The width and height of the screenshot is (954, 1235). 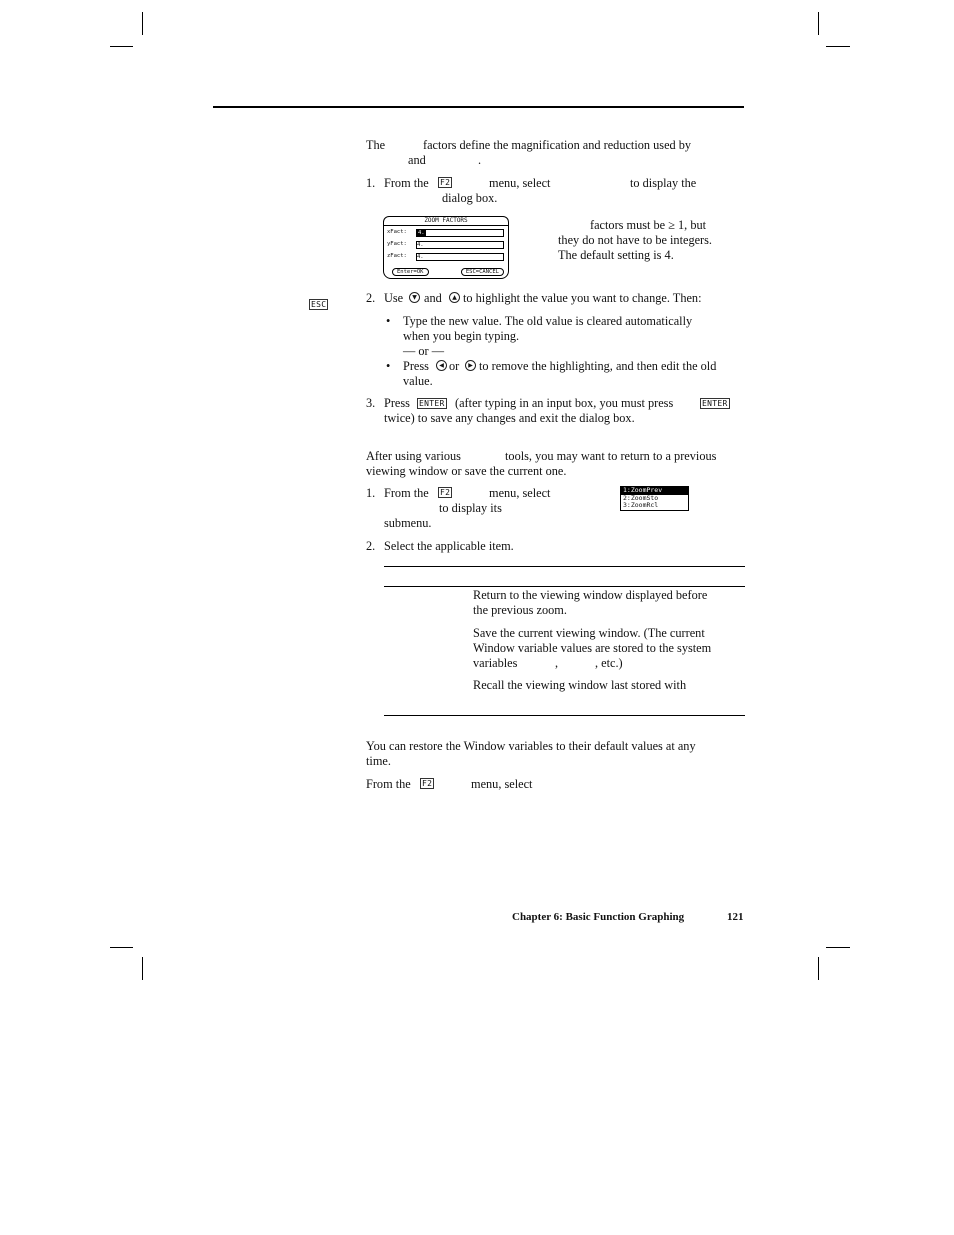 I want to click on xfact-value: 4., so click(x=421, y=233).